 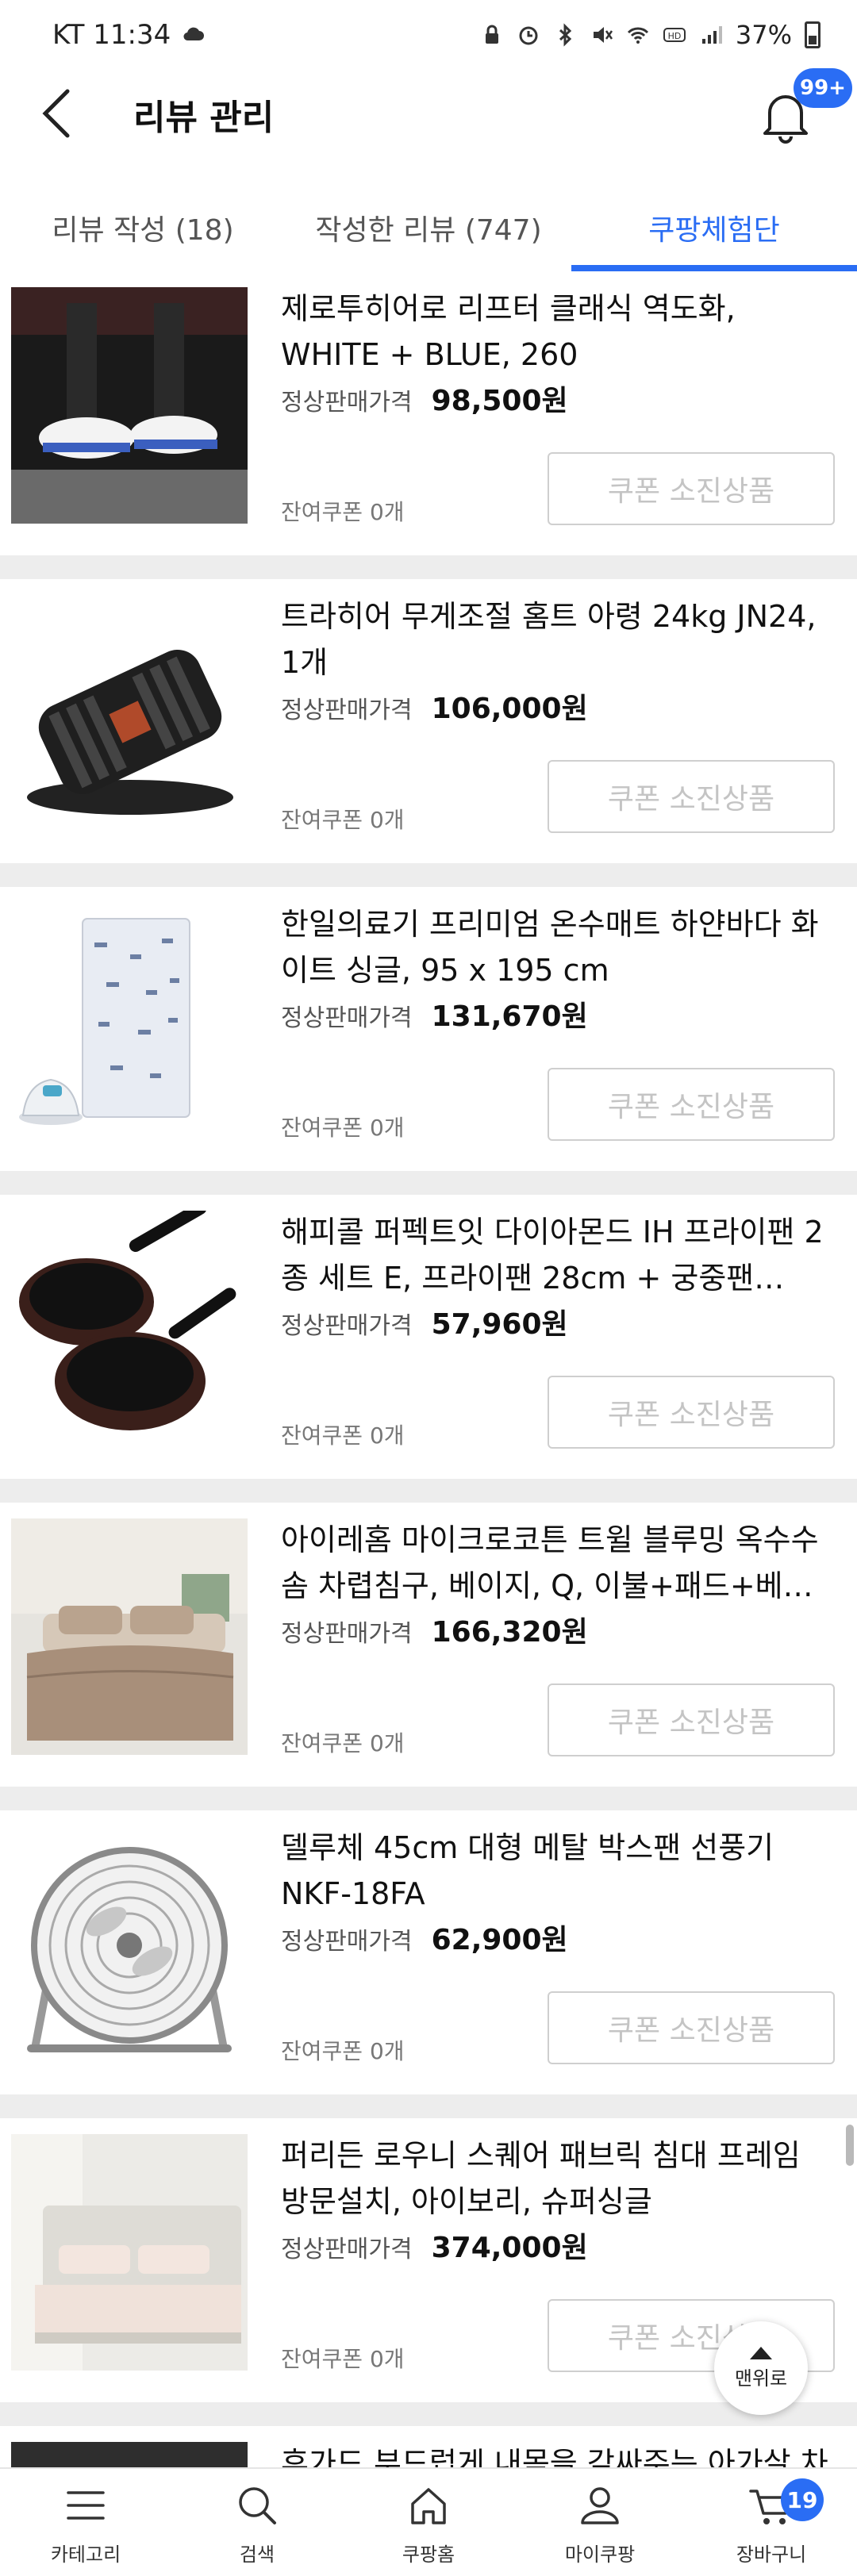 I want to click on bottom-nav: 카테고리 검색 쿠팡홈 마이쿠팡 장바구니 19, so click(x=428, y=2521).